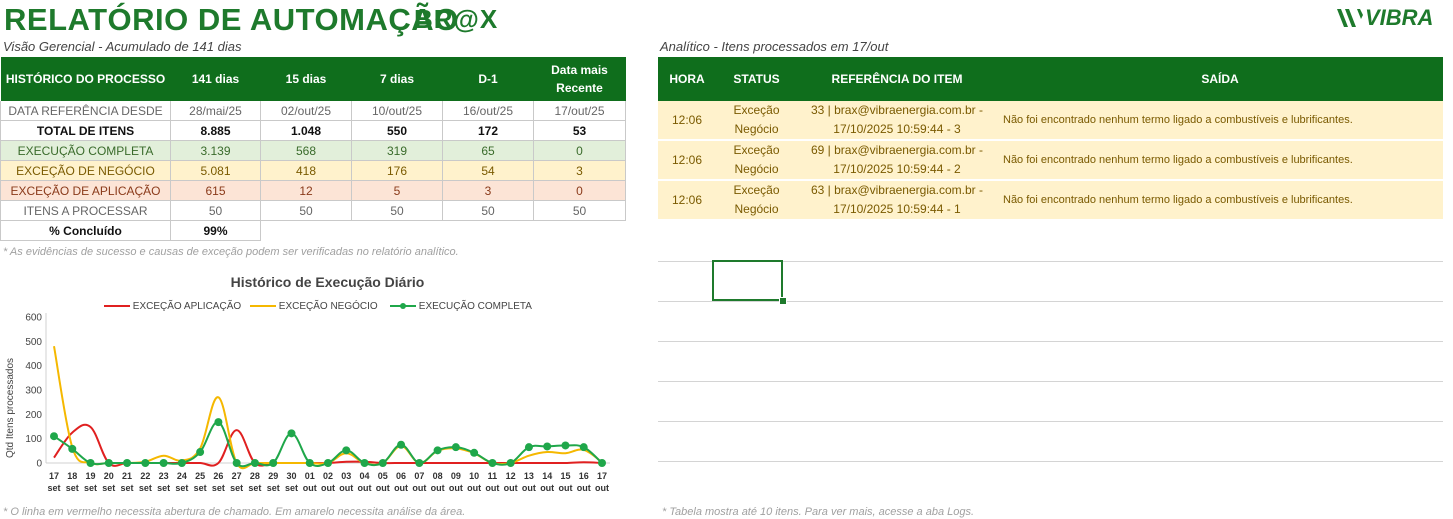 Image resolution: width=1453 pixels, height=519 pixels. Describe the element at coordinates (85, 111) in the screenshot. I see `cell: DATA REFERÊNCIA DESDE` at that location.